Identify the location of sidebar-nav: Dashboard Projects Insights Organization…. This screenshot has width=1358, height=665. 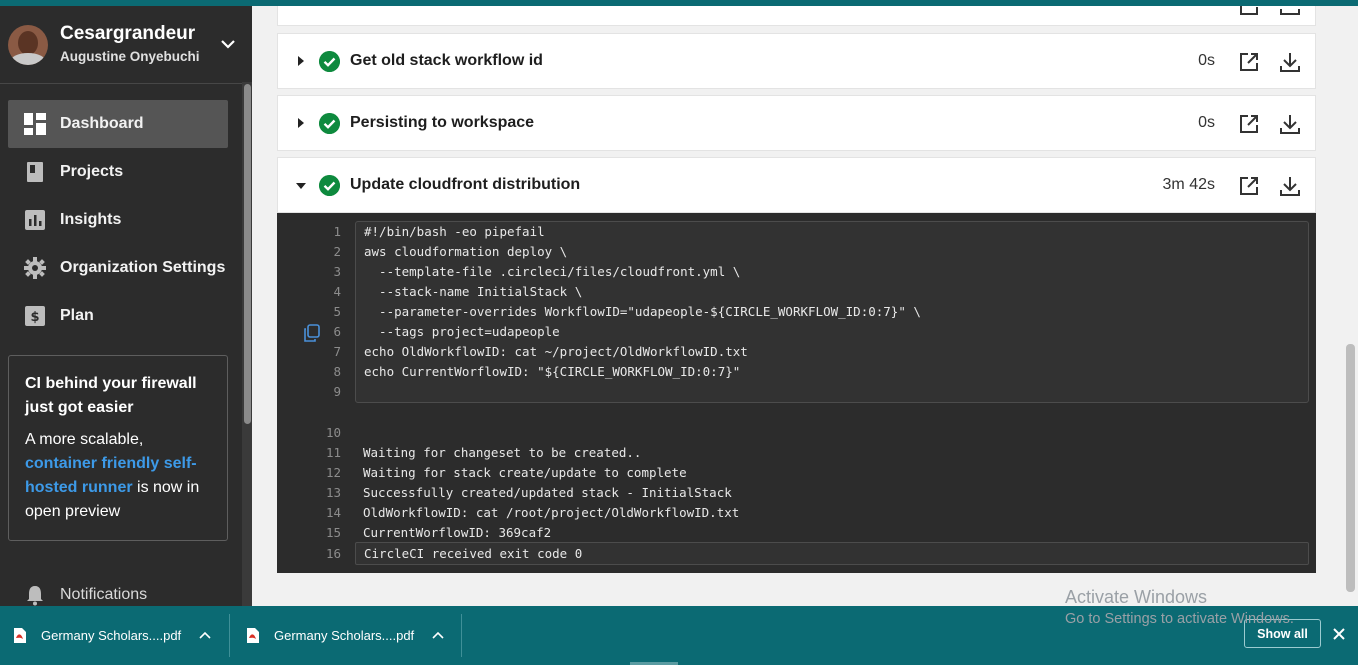
(118, 220).